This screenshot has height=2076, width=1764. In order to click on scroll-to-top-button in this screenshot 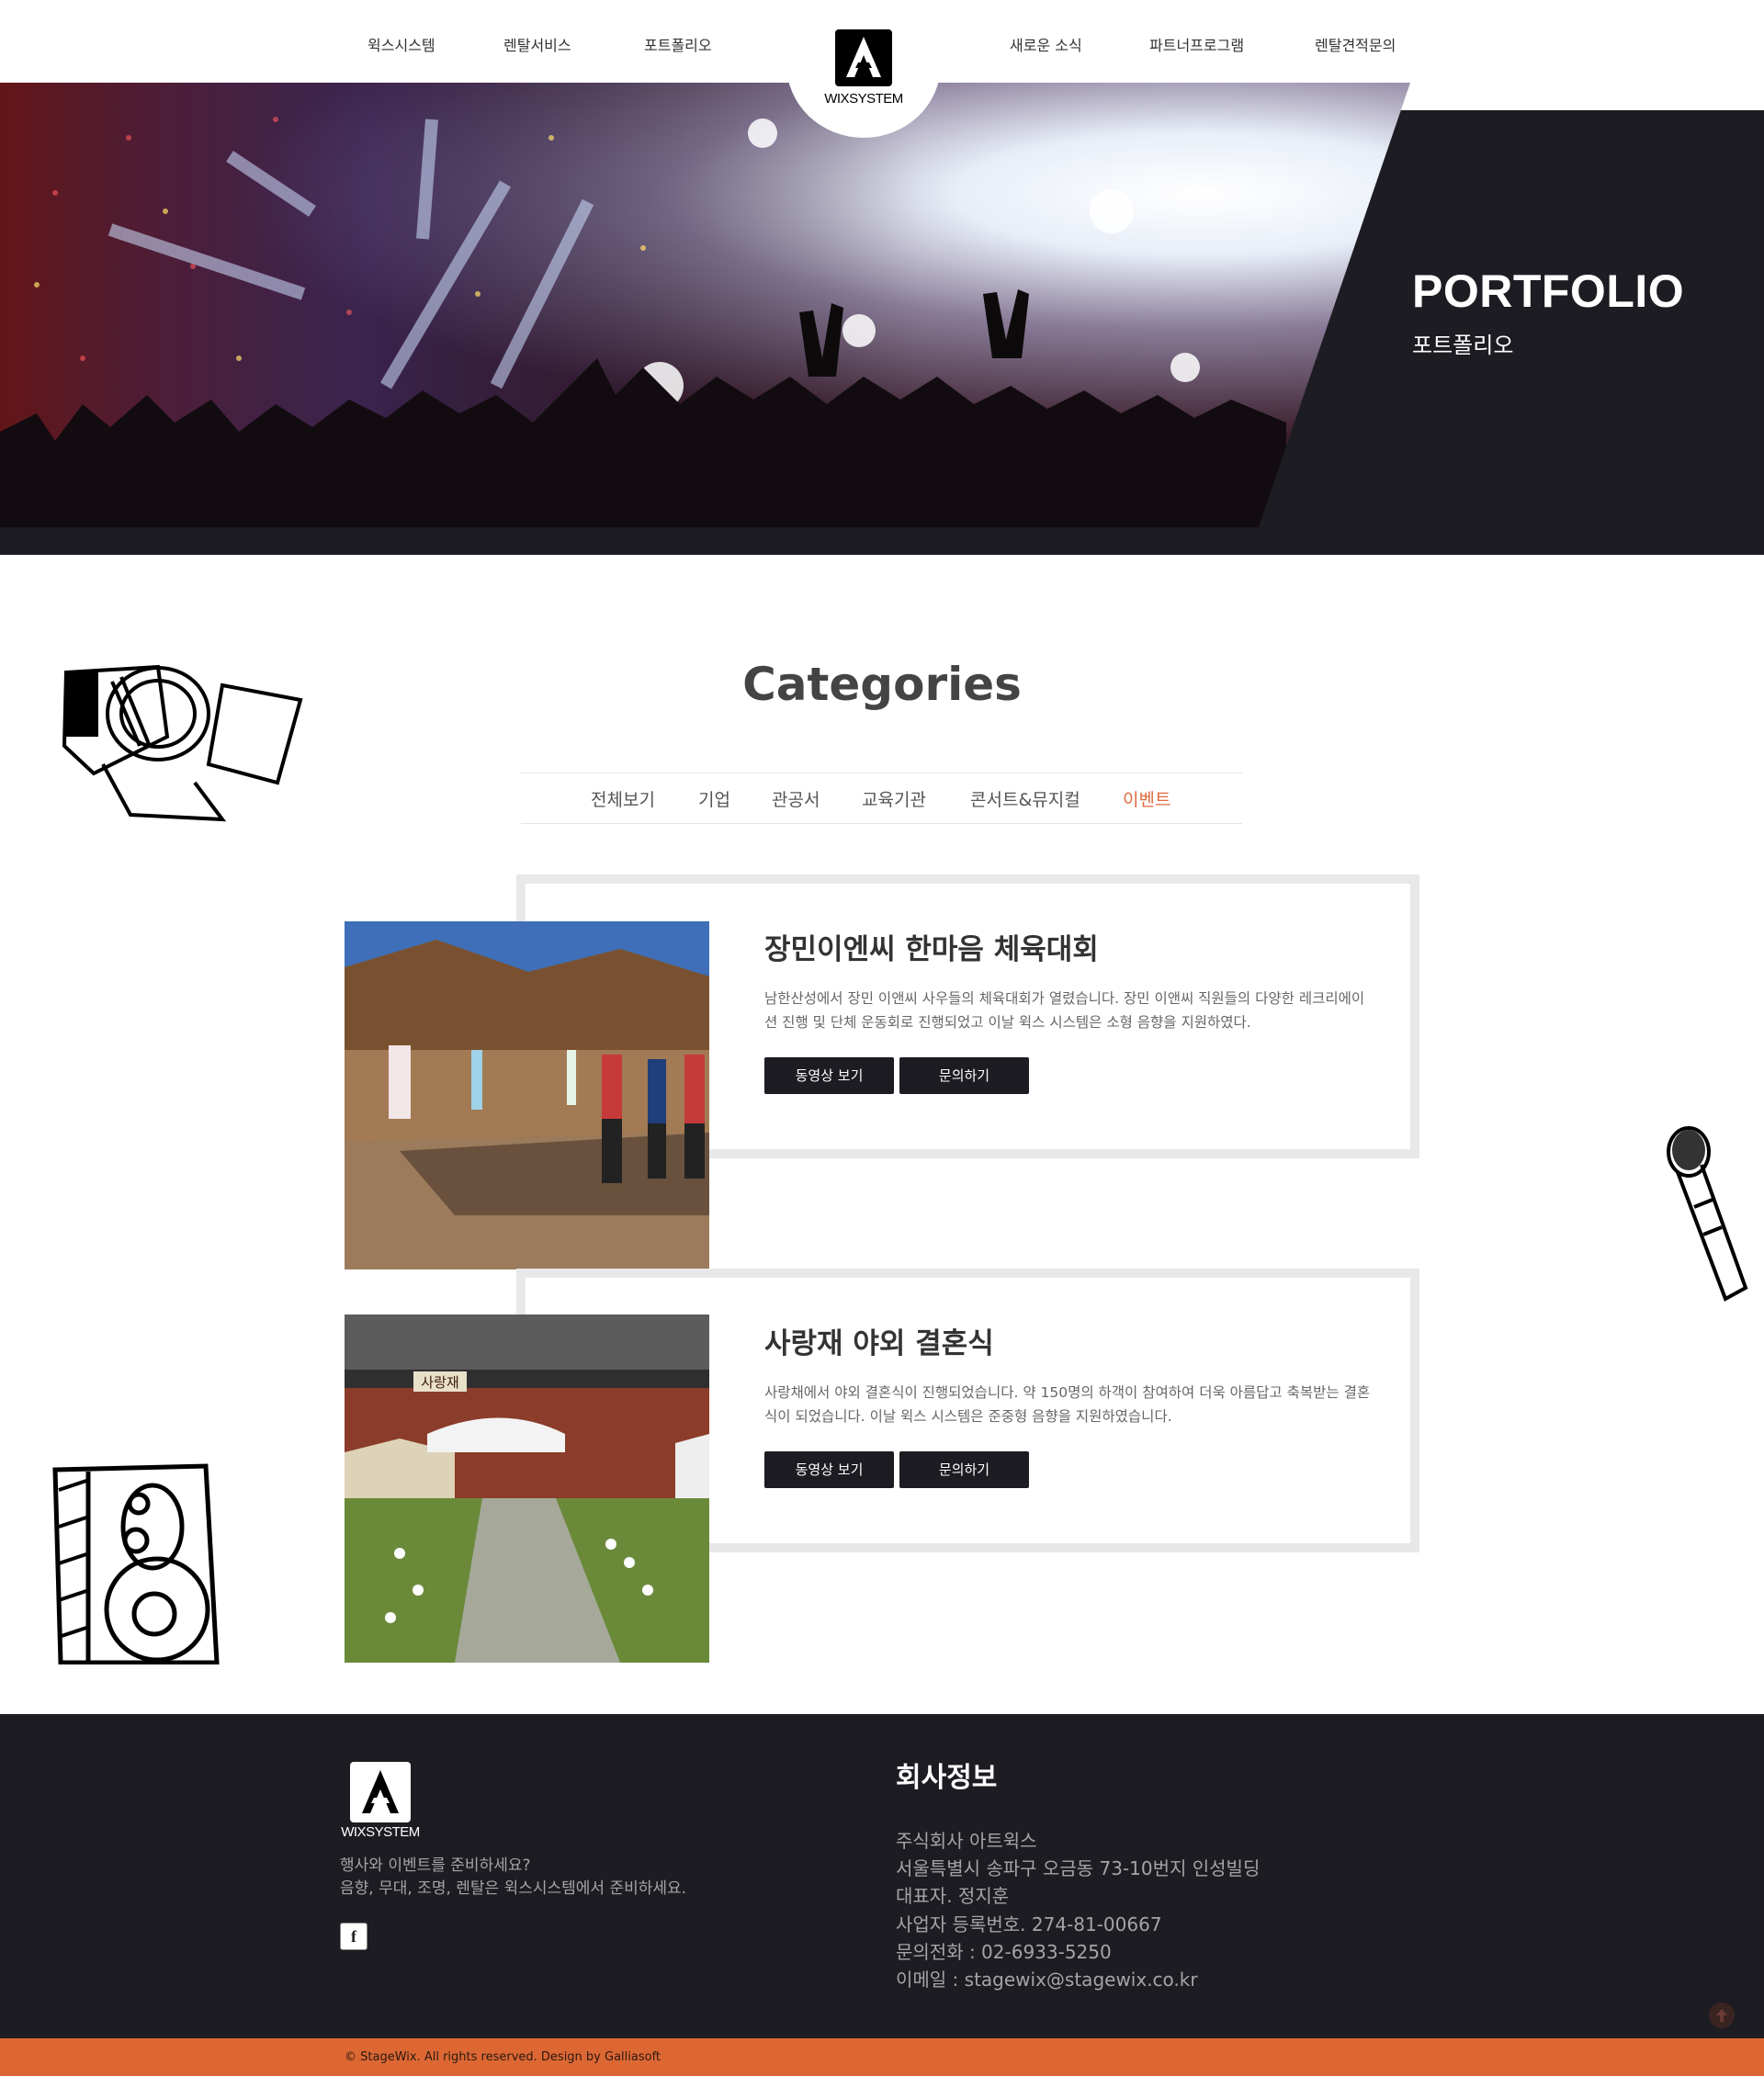, I will do `click(1722, 2015)`.